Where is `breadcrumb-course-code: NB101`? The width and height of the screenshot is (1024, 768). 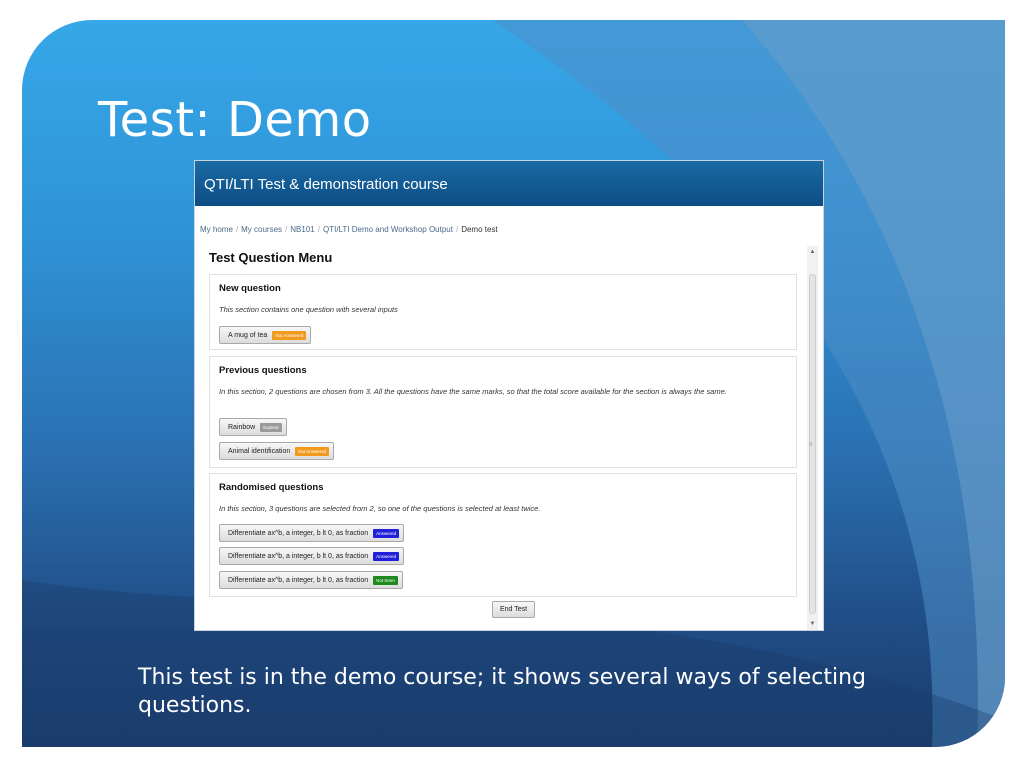
breadcrumb-course-code: NB101 is located at coordinates (302, 229).